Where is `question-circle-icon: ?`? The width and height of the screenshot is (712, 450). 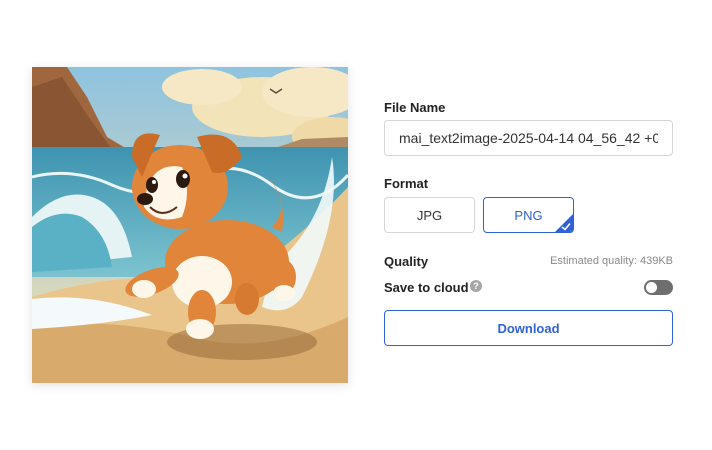
question-circle-icon: ? is located at coordinates (476, 286).